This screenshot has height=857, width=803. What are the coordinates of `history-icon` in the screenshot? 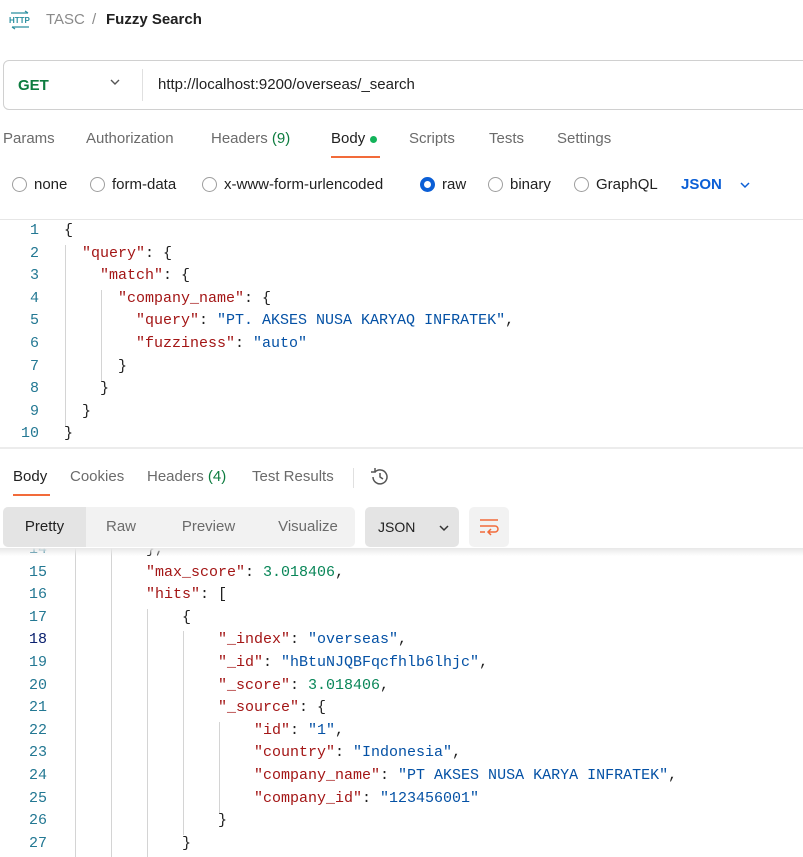 It's located at (379, 477).